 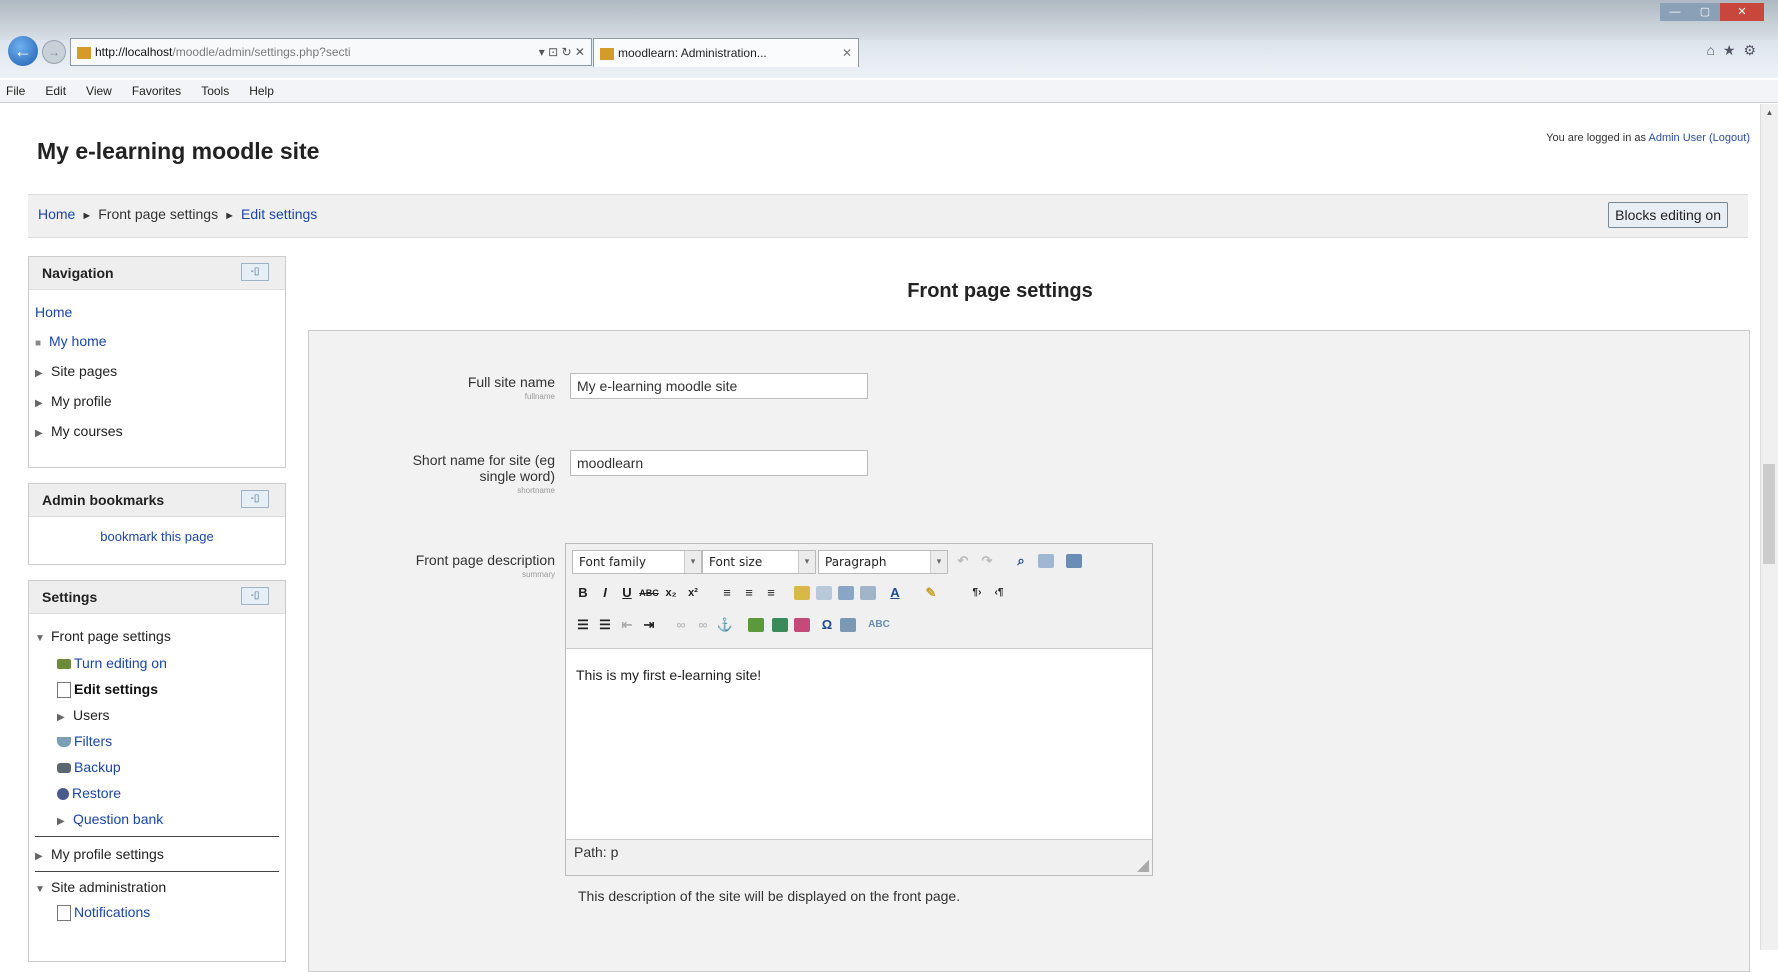 I want to click on settings-site-administration: Site administration, so click(x=108, y=887).